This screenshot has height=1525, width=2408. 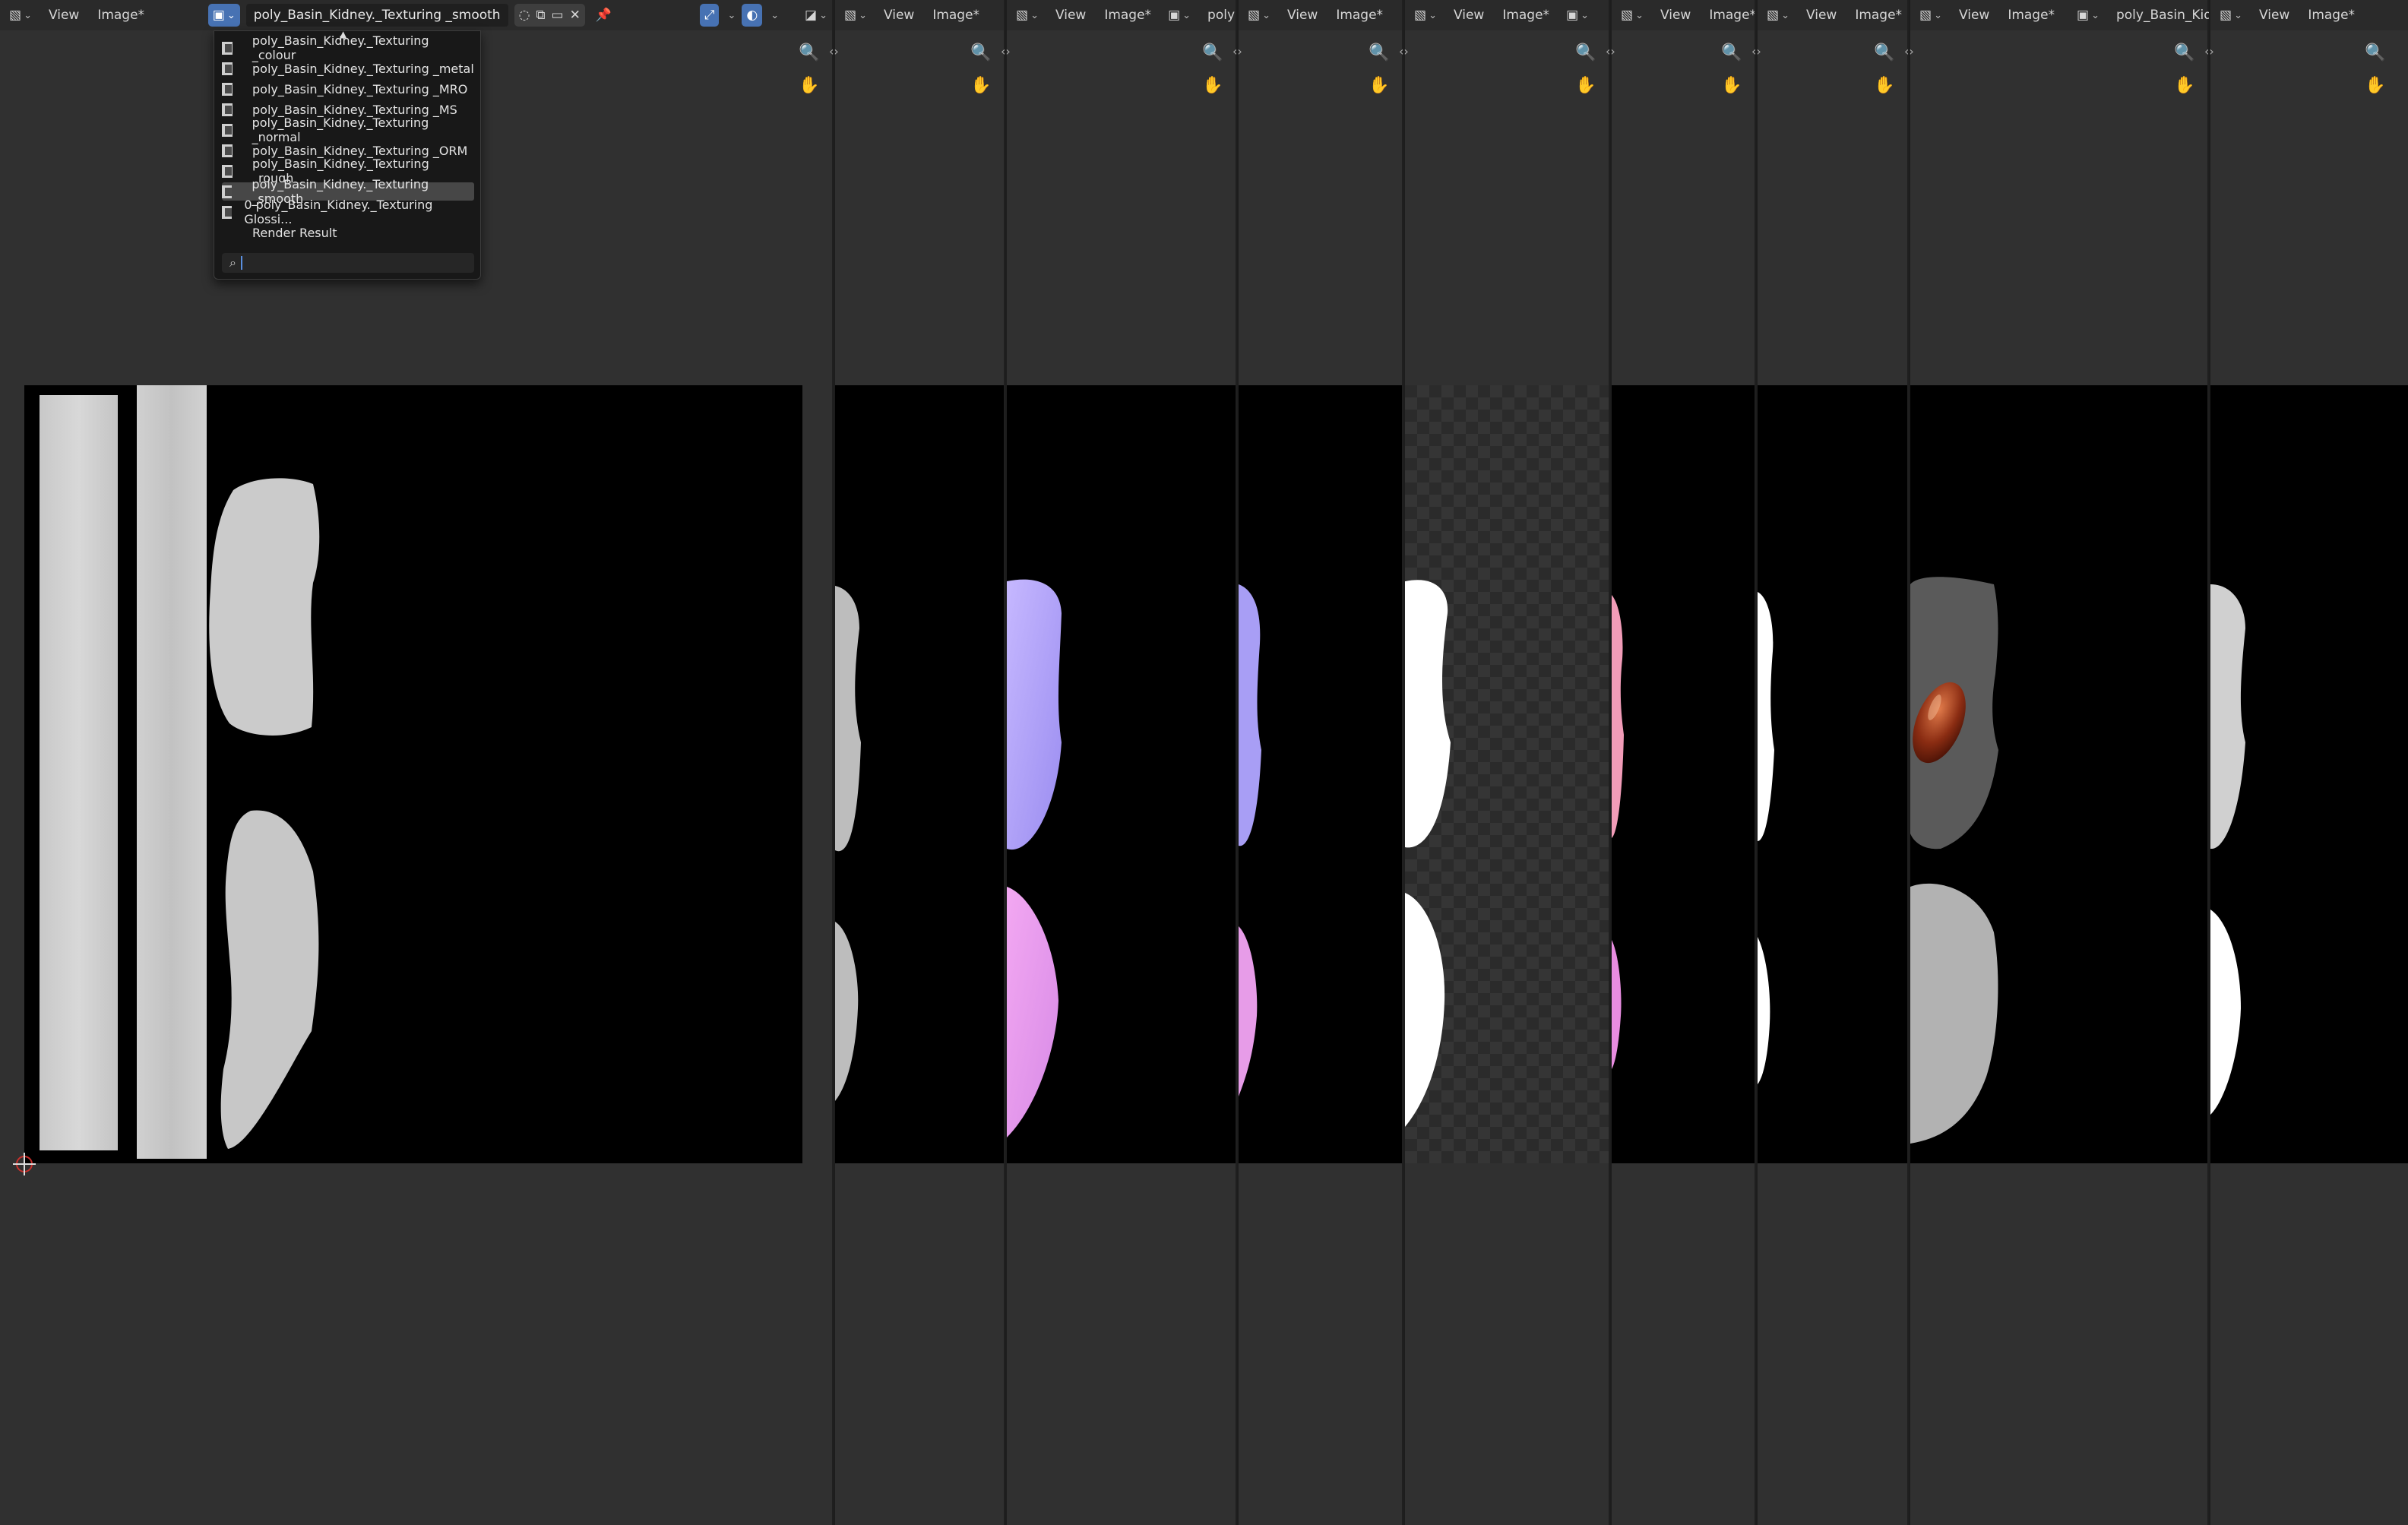 What do you see at coordinates (540, 15) in the screenshot?
I see `duplicate-icon: ⧉` at bounding box center [540, 15].